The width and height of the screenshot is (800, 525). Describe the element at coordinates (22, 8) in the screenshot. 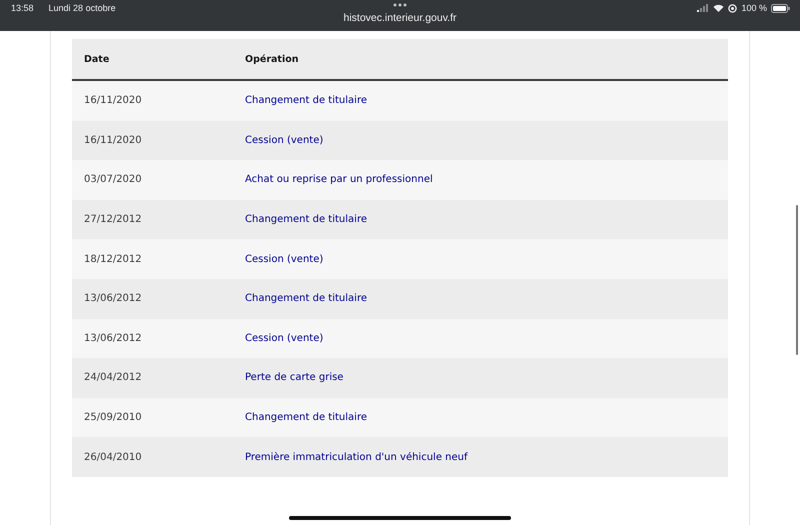

I see `status-time: 13:58` at that location.